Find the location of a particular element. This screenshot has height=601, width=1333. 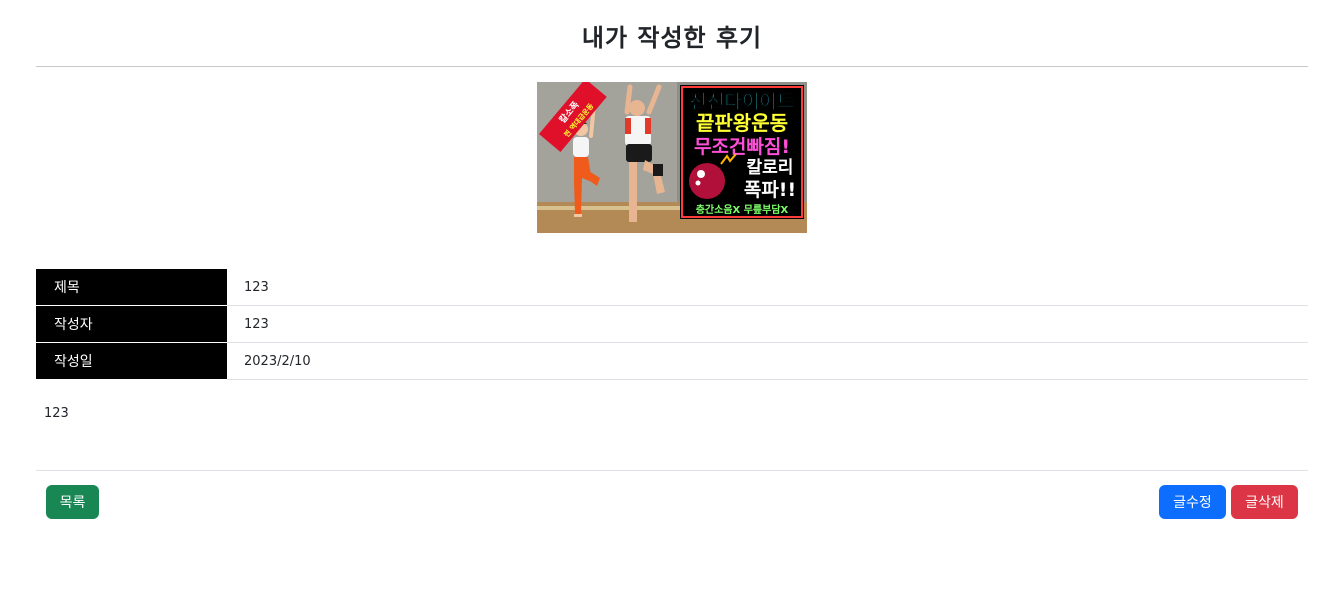

edit-button: 글수정 is located at coordinates (1192, 502).